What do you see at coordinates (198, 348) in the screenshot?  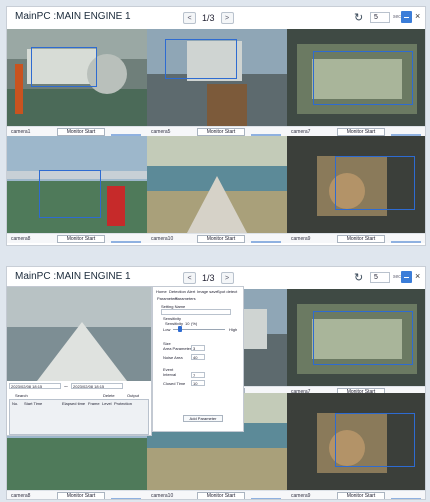 I see `area-param-input: 3` at bounding box center [198, 348].